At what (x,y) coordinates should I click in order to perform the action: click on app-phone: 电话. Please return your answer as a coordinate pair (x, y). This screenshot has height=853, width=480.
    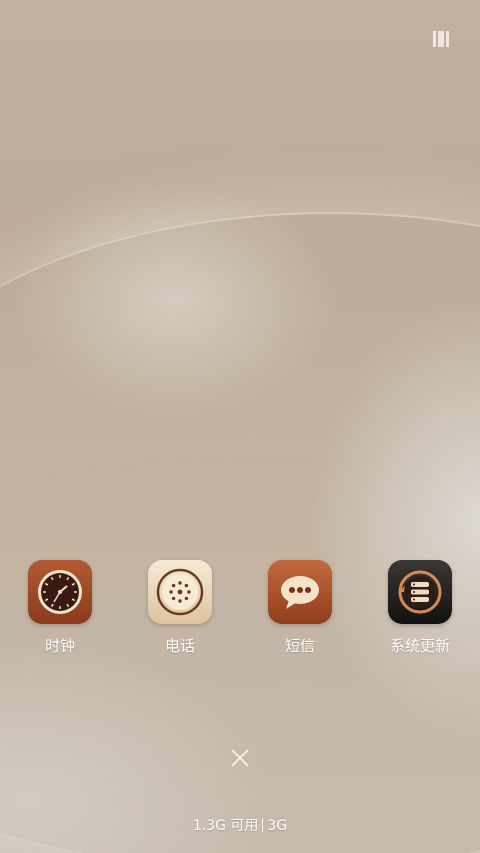
    Looking at the image, I should click on (180, 610).